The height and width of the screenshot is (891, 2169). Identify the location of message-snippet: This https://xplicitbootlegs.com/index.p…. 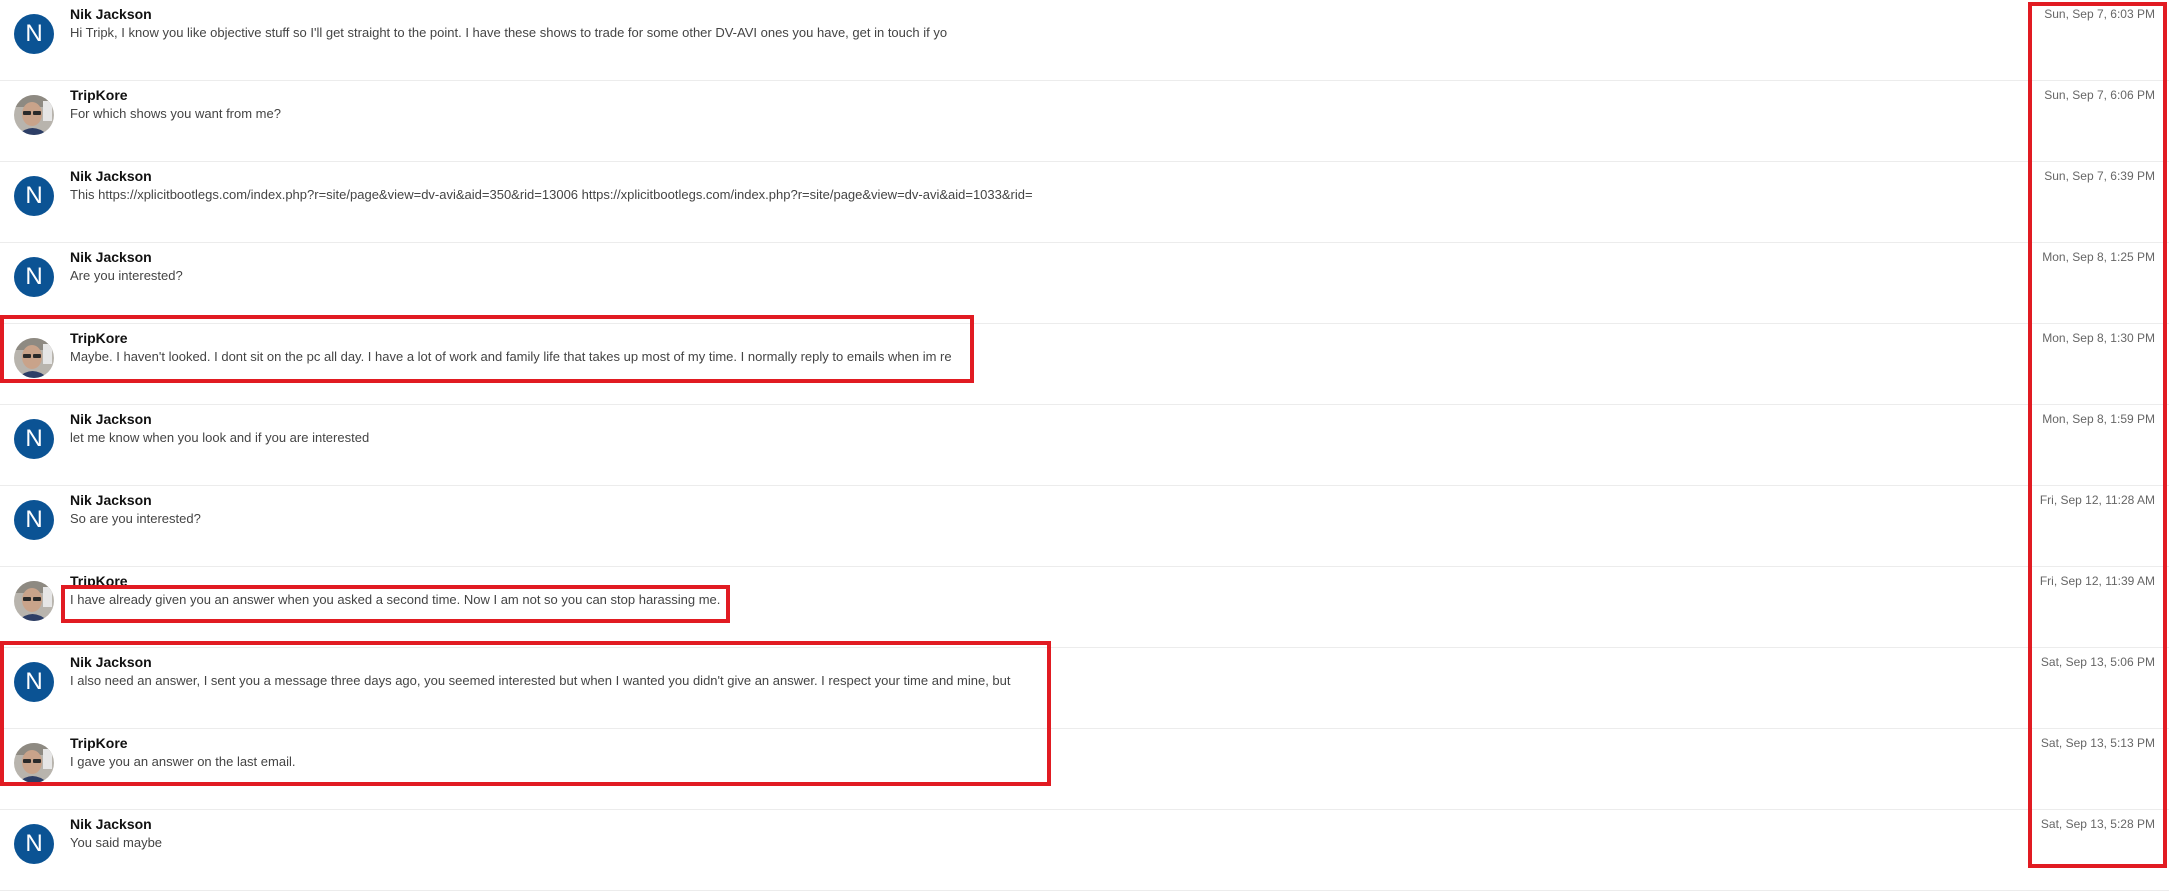
(551, 194).